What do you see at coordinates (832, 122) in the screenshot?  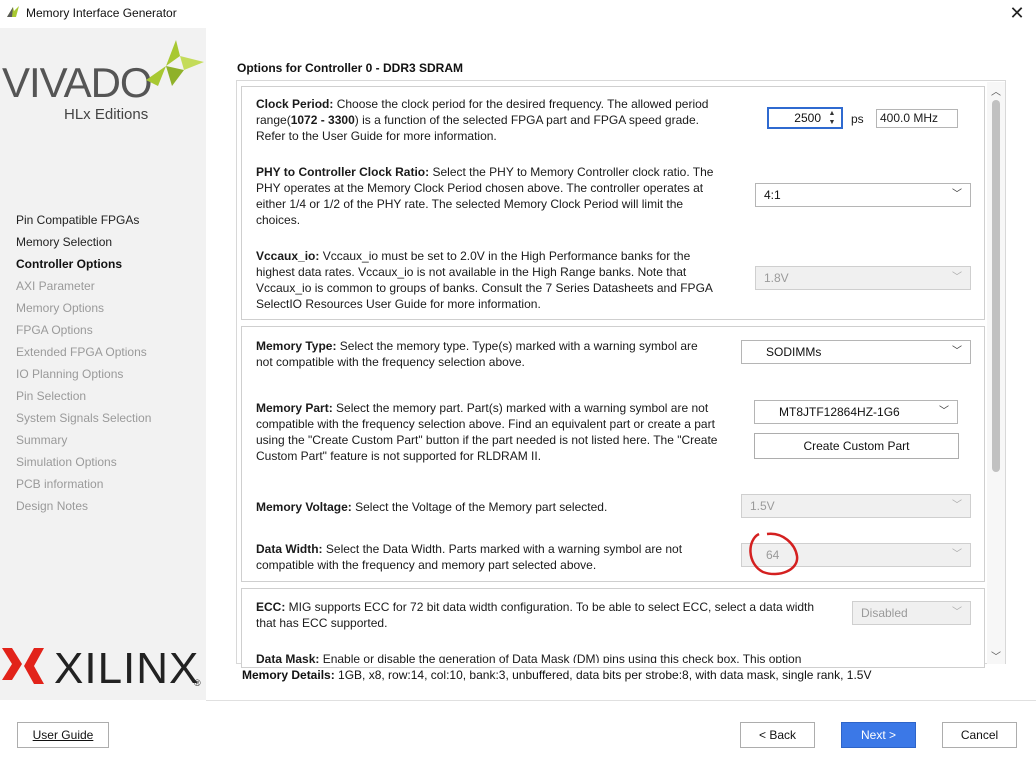 I see `spinner-down-icon: ▼` at bounding box center [832, 122].